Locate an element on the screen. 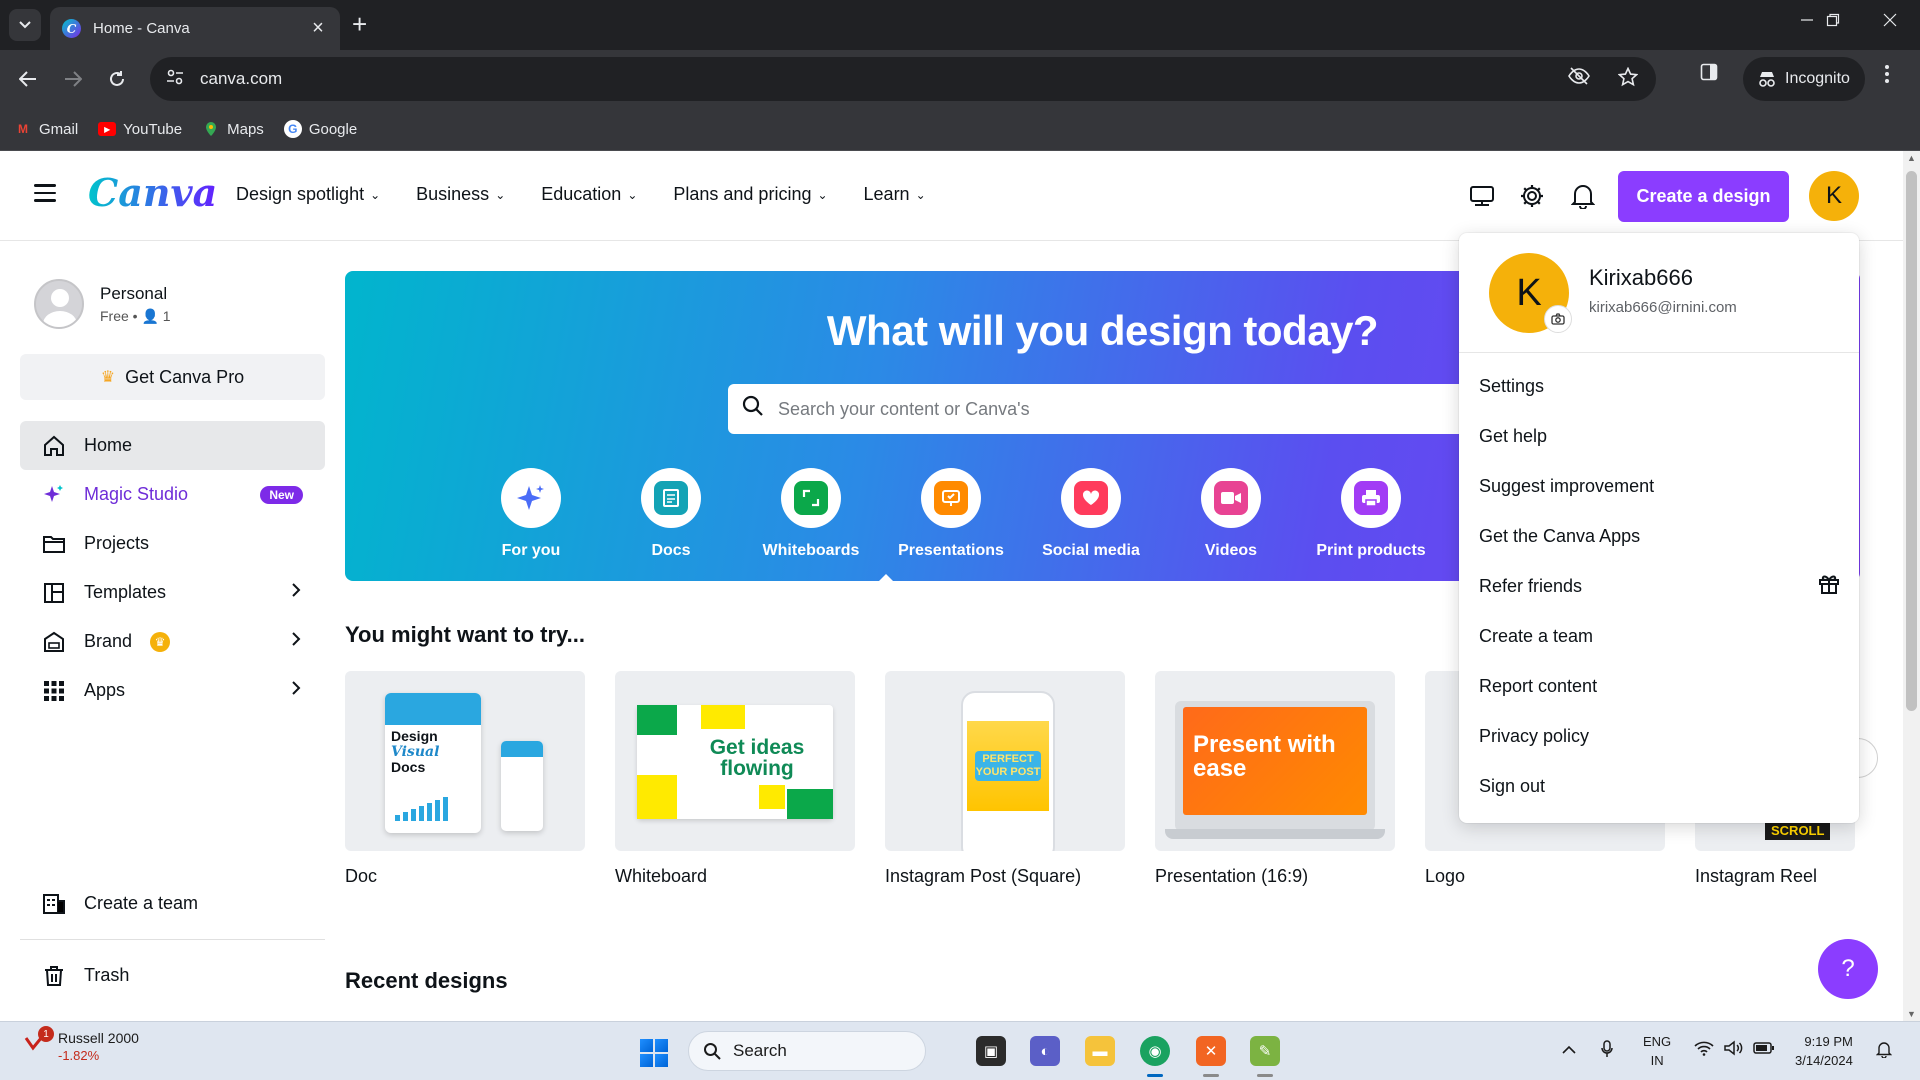 This screenshot has width=1920, height=1080. sidebar-item-create-team: Create a team is located at coordinates (172, 903).